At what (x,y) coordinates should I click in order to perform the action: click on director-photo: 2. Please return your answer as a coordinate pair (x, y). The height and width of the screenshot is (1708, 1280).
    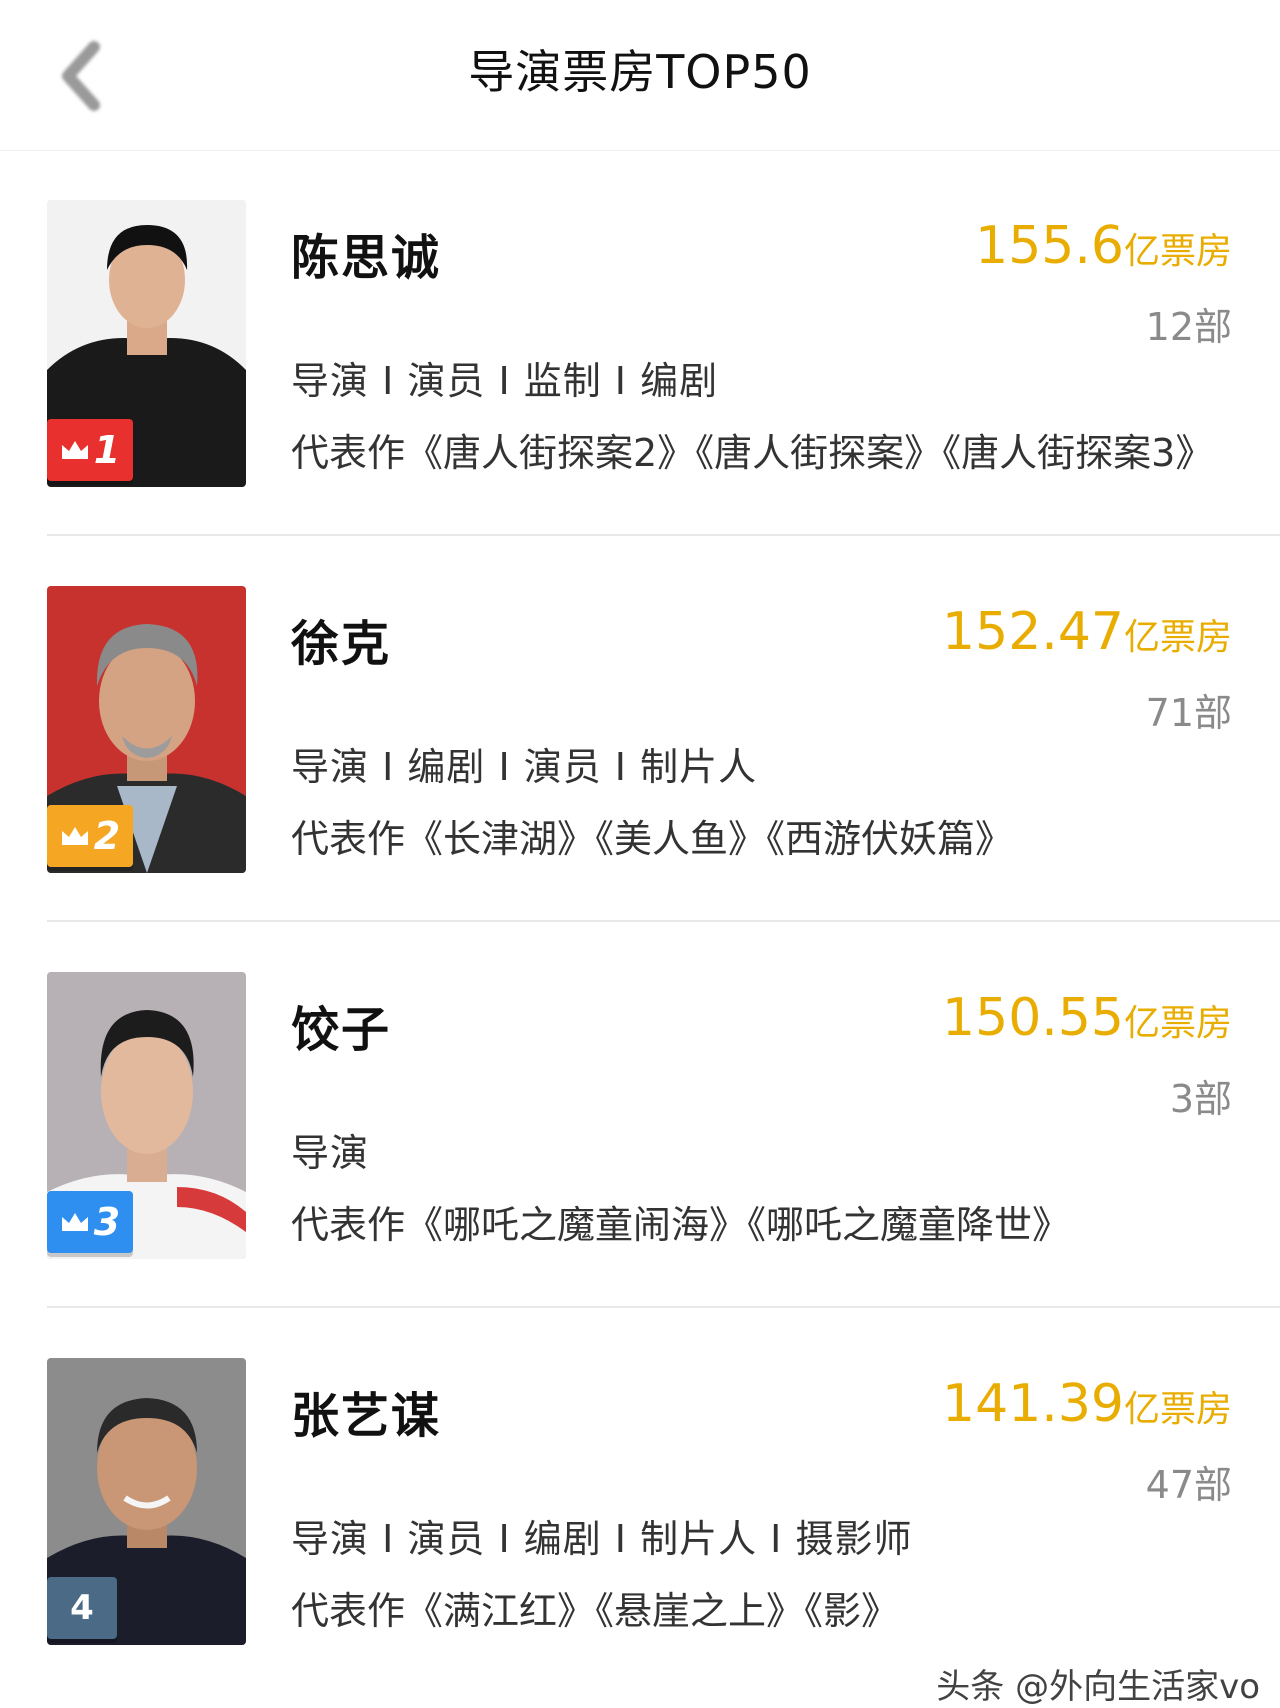
    Looking at the image, I should click on (146, 729).